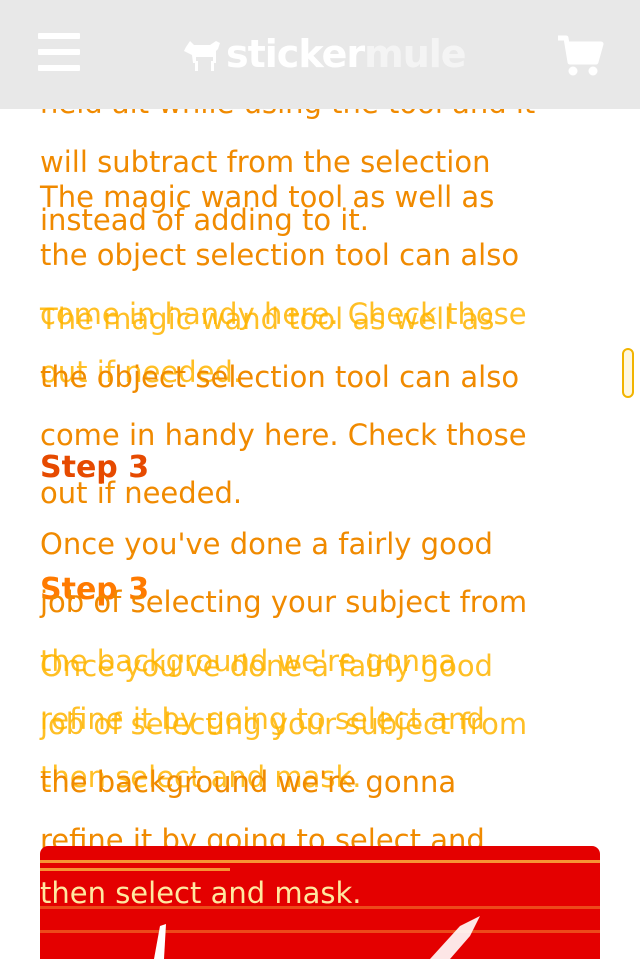  Describe the element at coordinates (415, 54) in the screenshot. I see `brand-part-mule: mule` at that location.